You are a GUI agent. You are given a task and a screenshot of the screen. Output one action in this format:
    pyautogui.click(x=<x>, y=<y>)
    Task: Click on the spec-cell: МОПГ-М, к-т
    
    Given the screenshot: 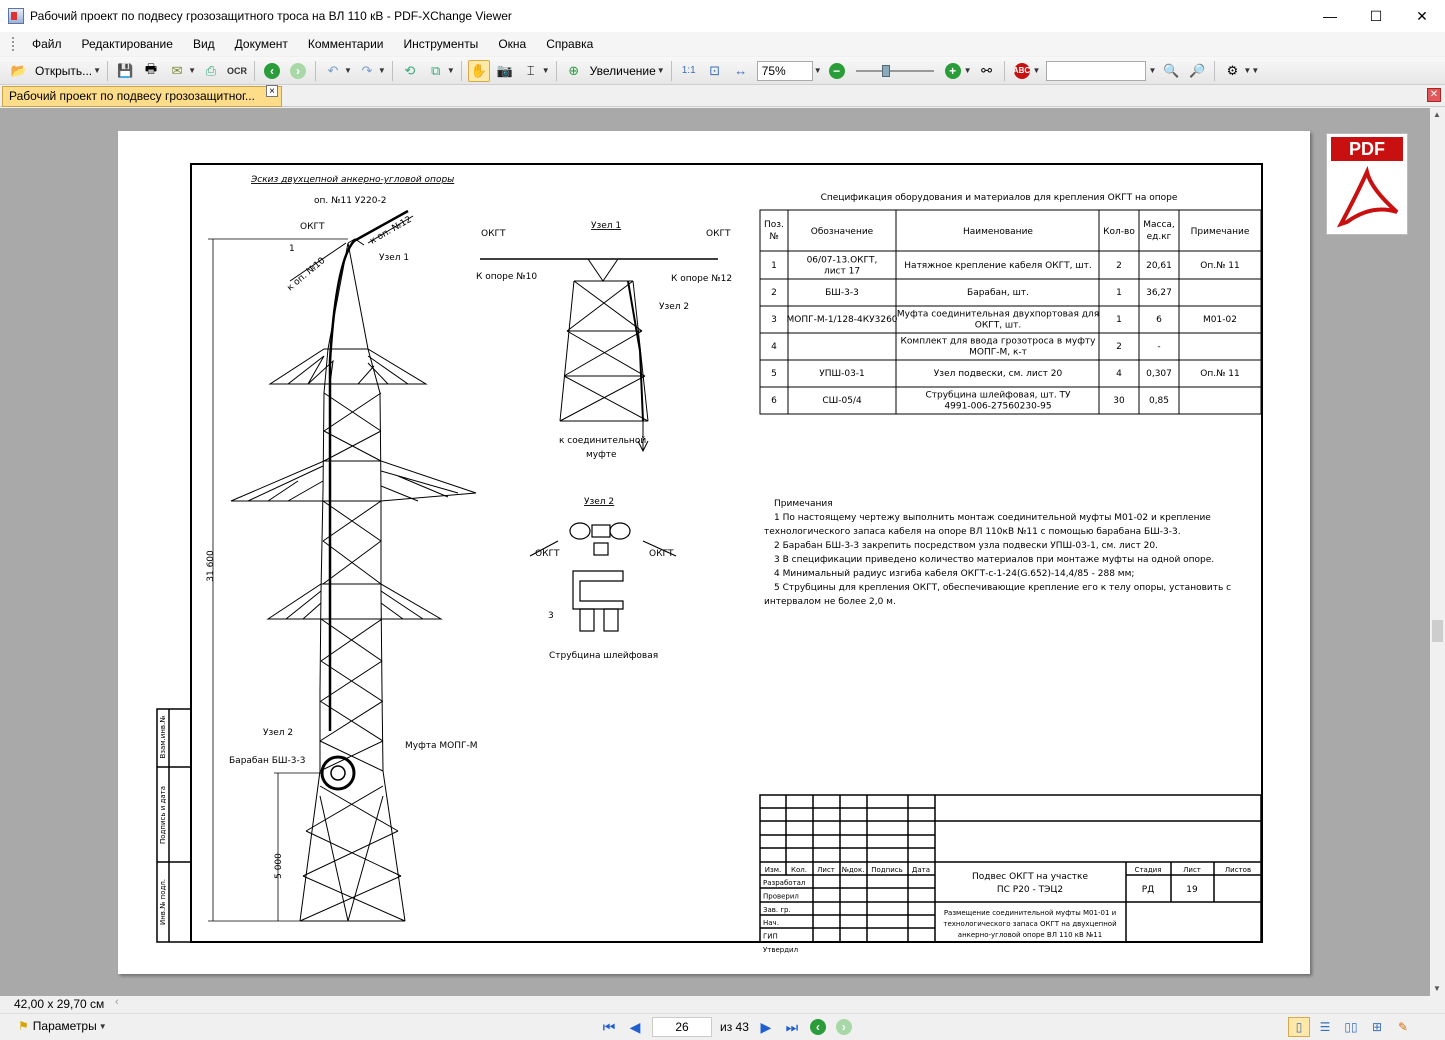 What is the action you would take?
    pyautogui.click(x=998, y=353)
    